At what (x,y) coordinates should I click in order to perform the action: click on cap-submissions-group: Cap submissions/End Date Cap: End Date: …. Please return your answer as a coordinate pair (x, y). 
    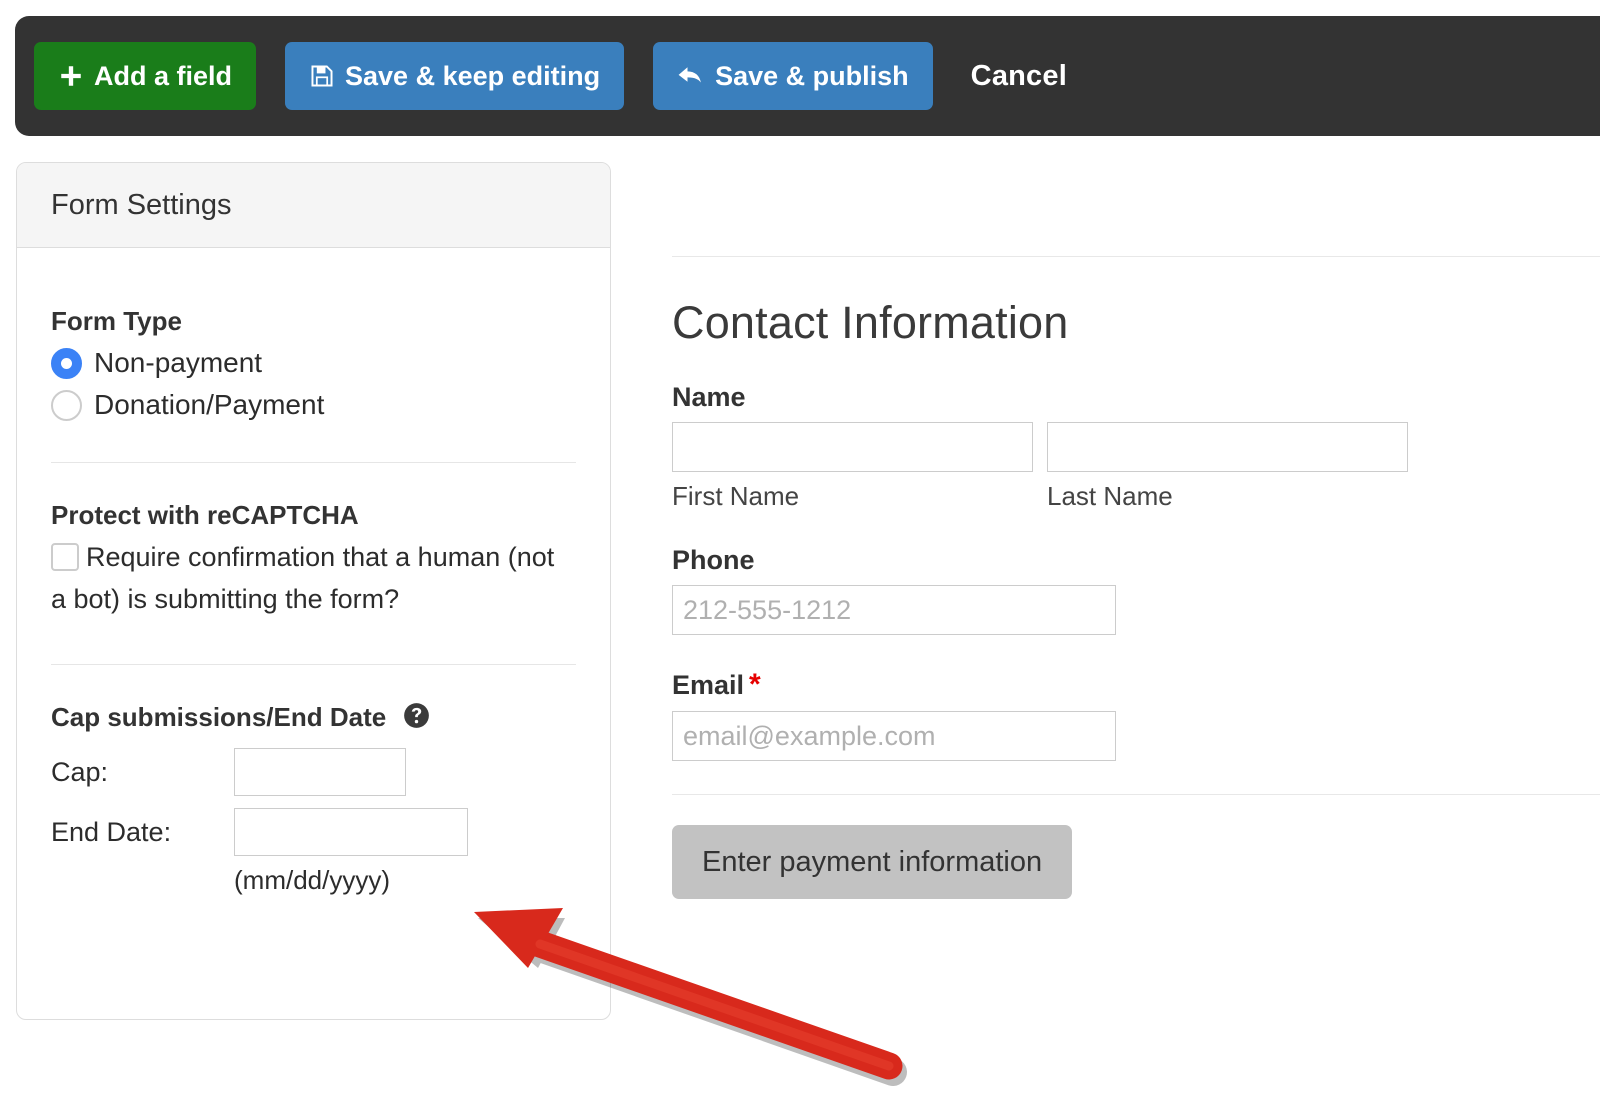
    Looking at the image, I should click on (313, 780).